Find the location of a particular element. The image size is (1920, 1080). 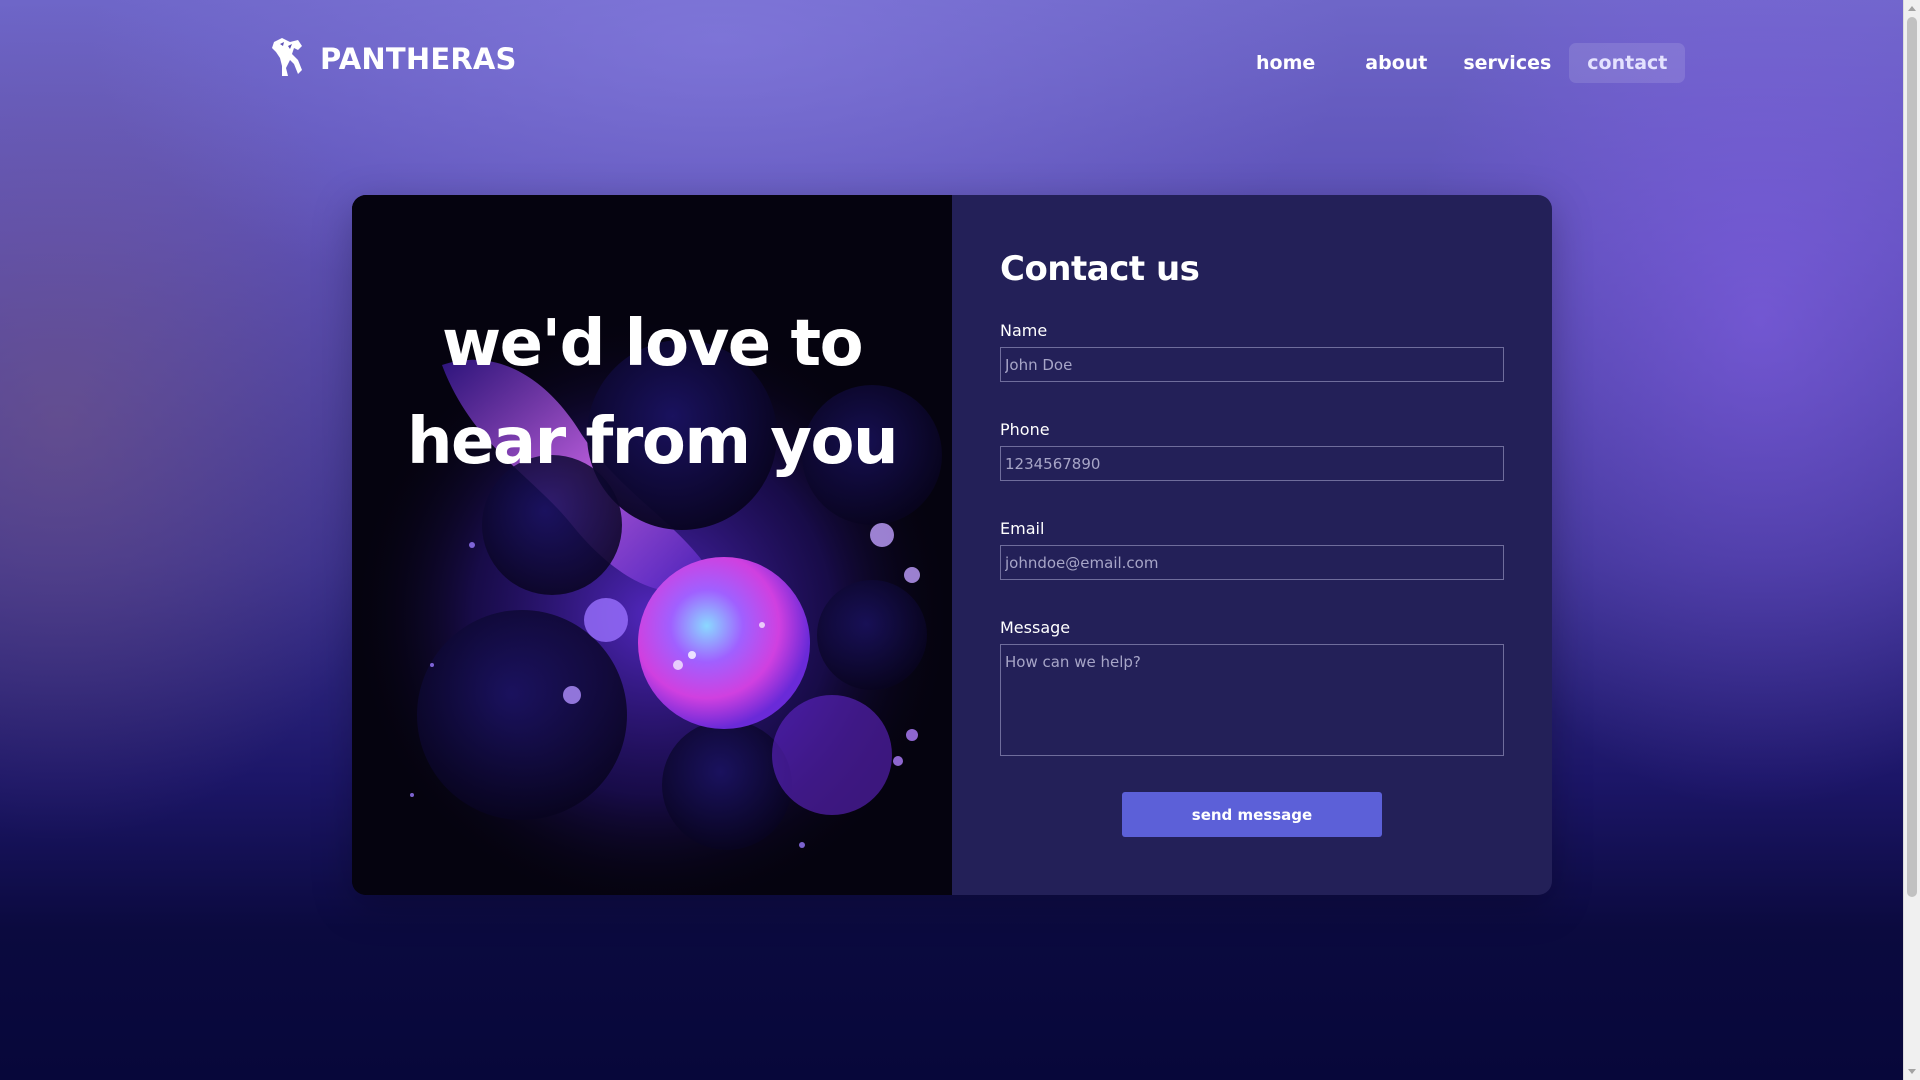

phone-field-group: Phone is located at coordinates (1252, 450).